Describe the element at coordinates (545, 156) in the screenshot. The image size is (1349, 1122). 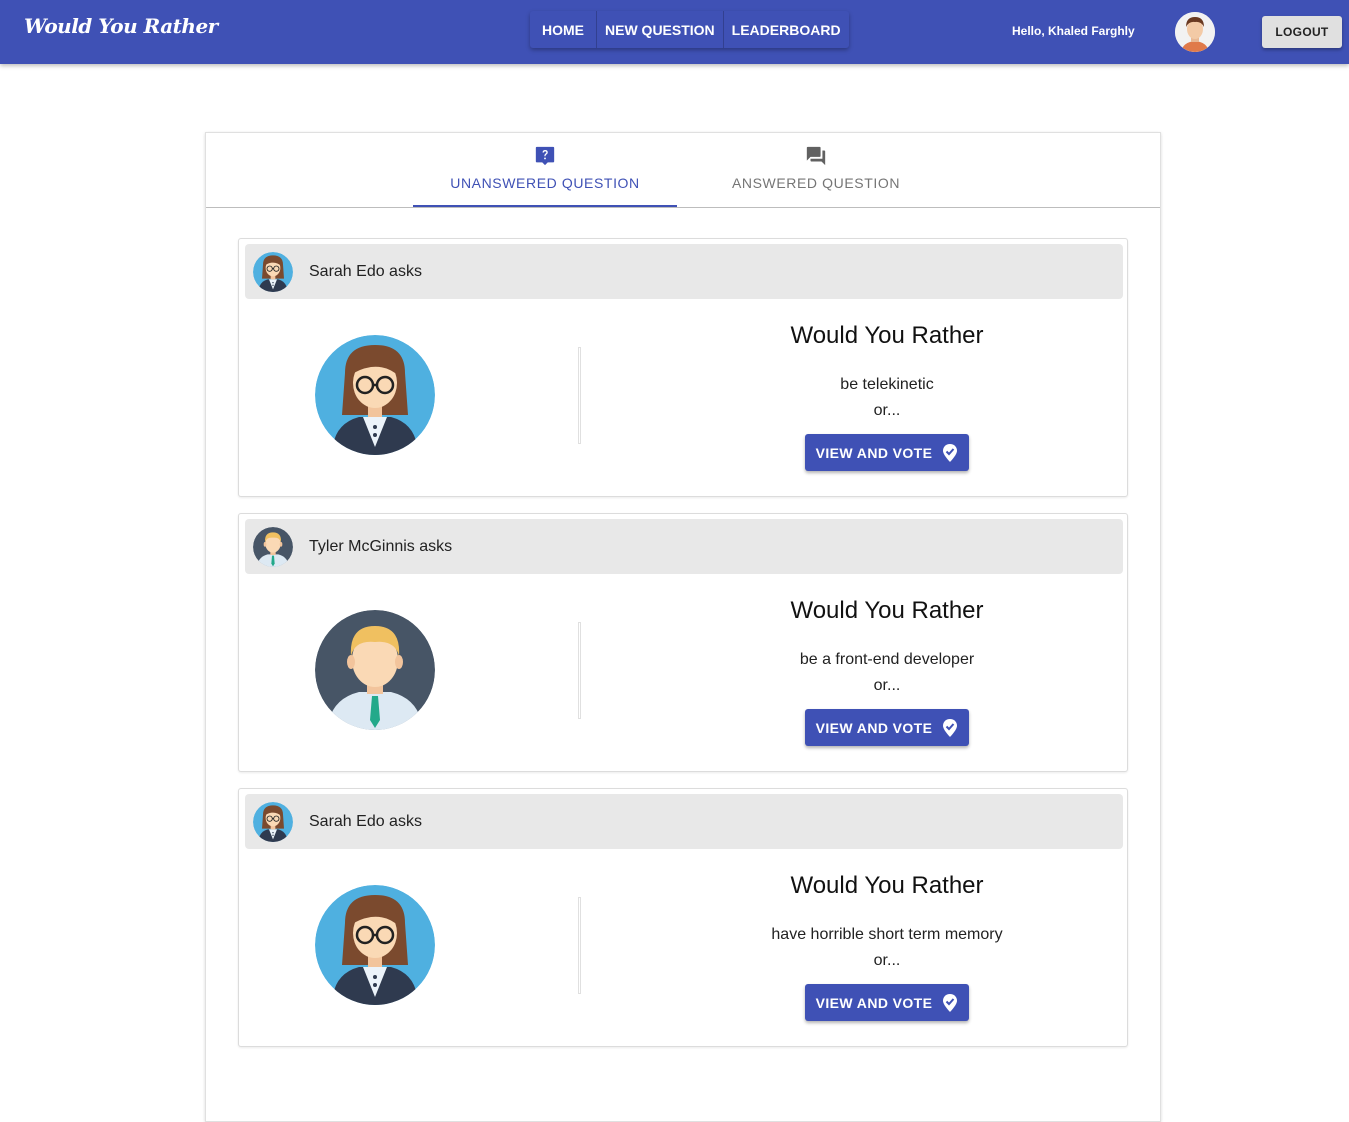
I see `question-bubble-icon` at that location.